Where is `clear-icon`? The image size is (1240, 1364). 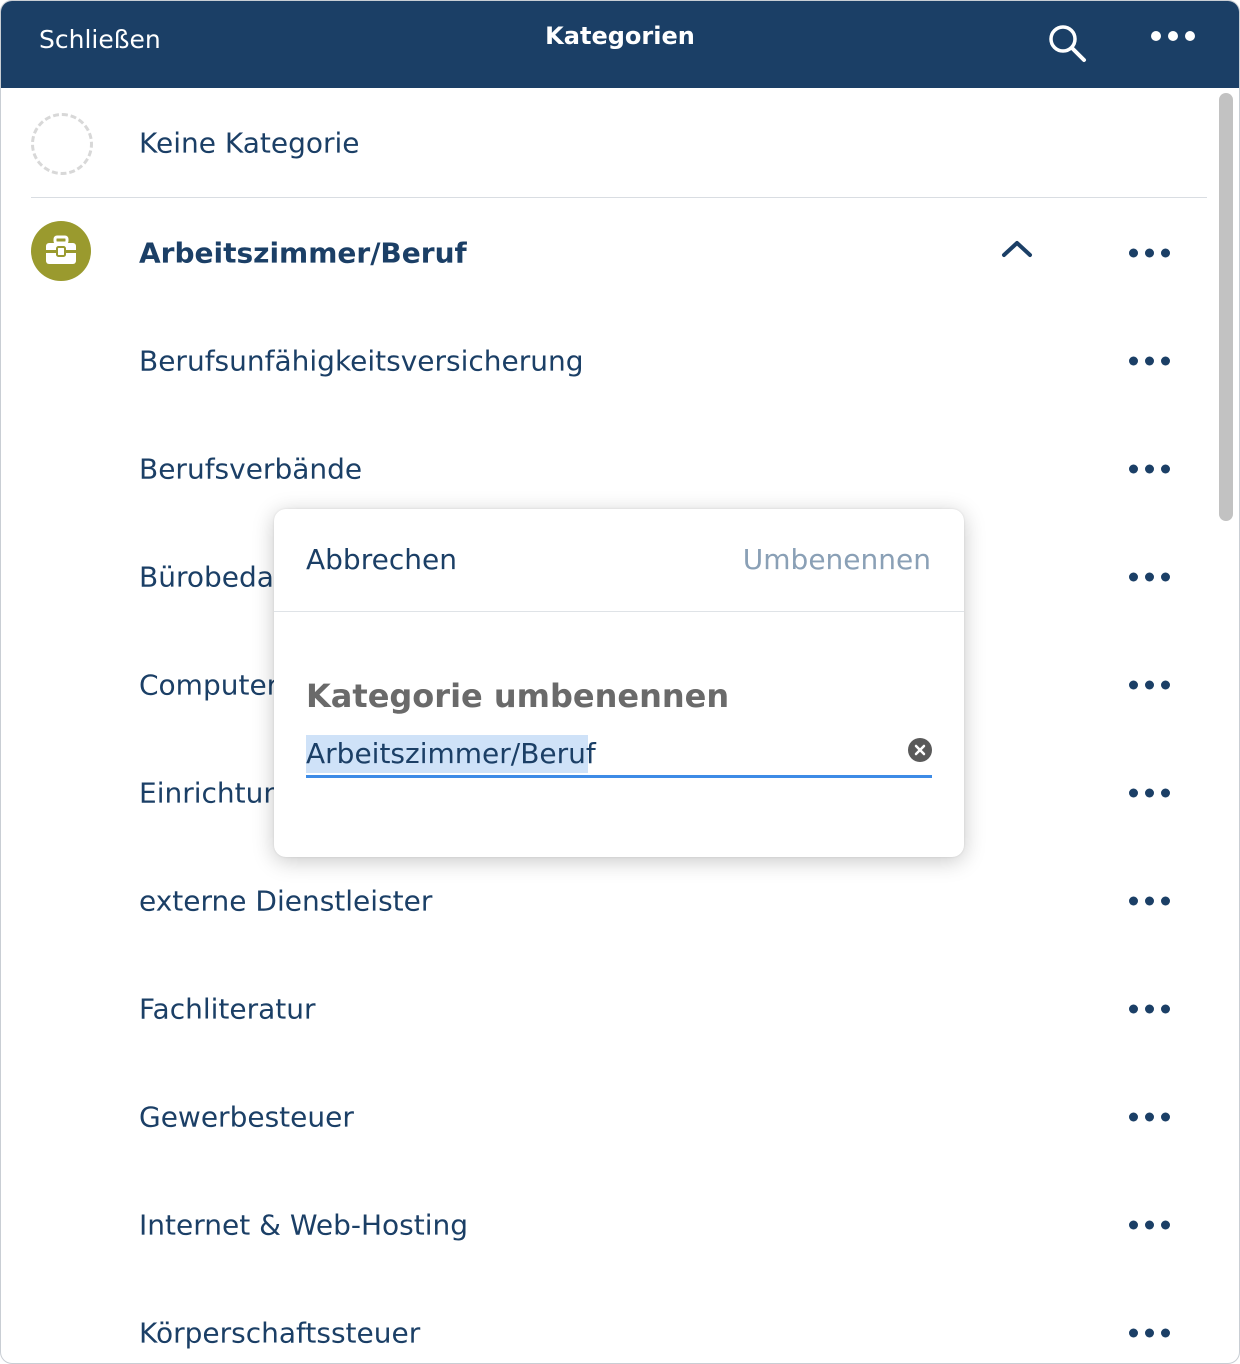 clear-icon is located at coordinates (920, 750).